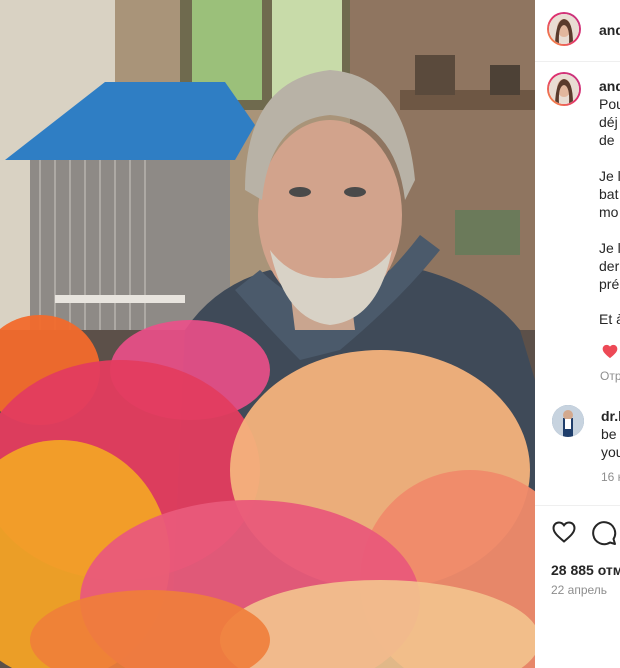 This screenshot has height=668, width=620. I want to click on likes-count: 28 885 отм, so click(585, 570).